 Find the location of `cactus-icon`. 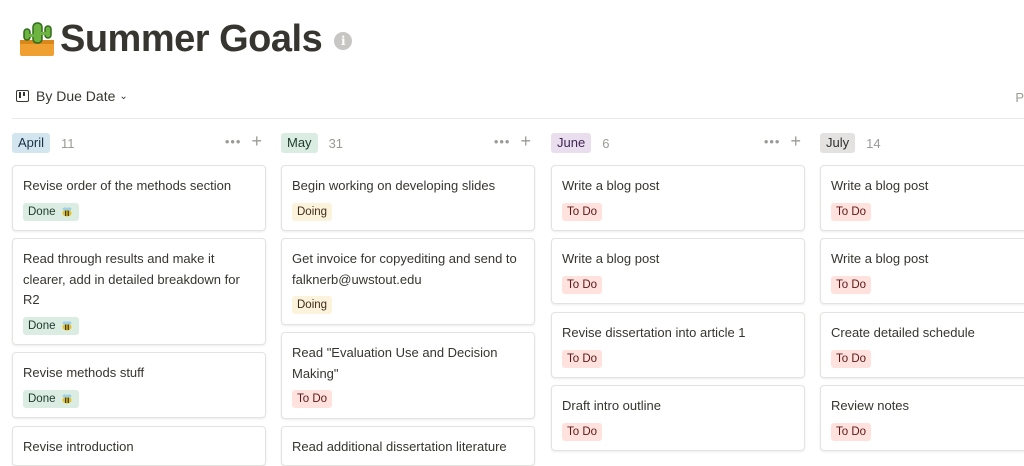

cactus-icon is located at coordinates (37, 39).